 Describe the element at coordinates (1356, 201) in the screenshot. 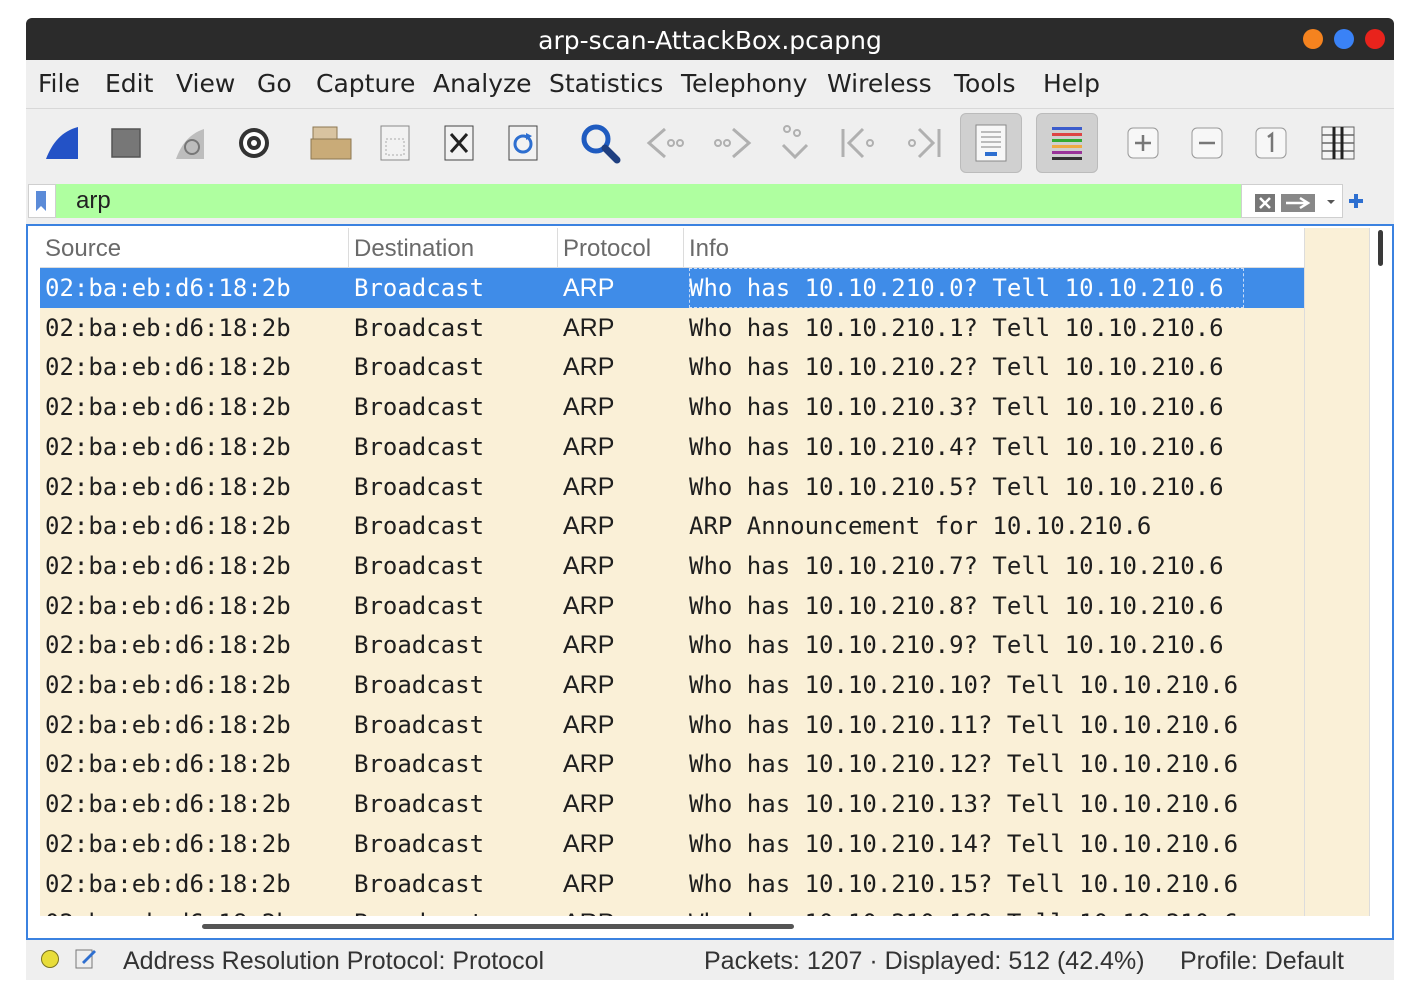

I see `add-filter-button-icon` at that location.